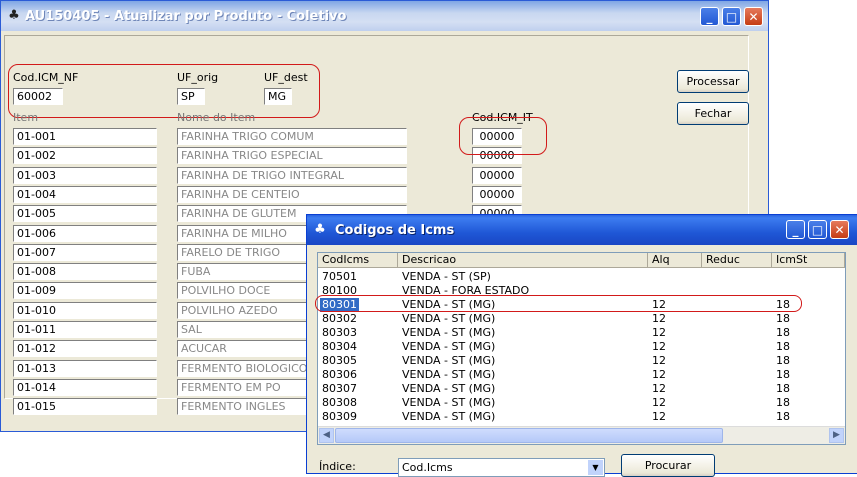  Describe the element at coordinates (85, 290) in the screenshot. I see `item-code-field: 01-009` at that location.